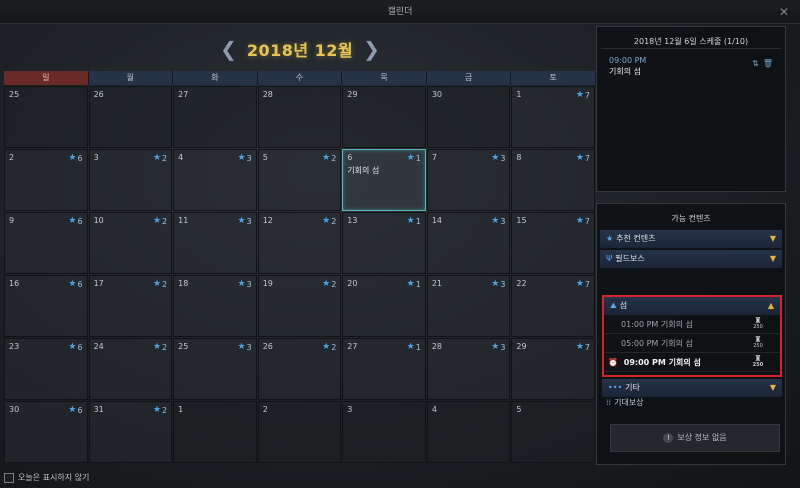  Describe the element at coordinates (613, 362) in the screenshot. I see `alarm-clock-icon: ⏰` at that location.